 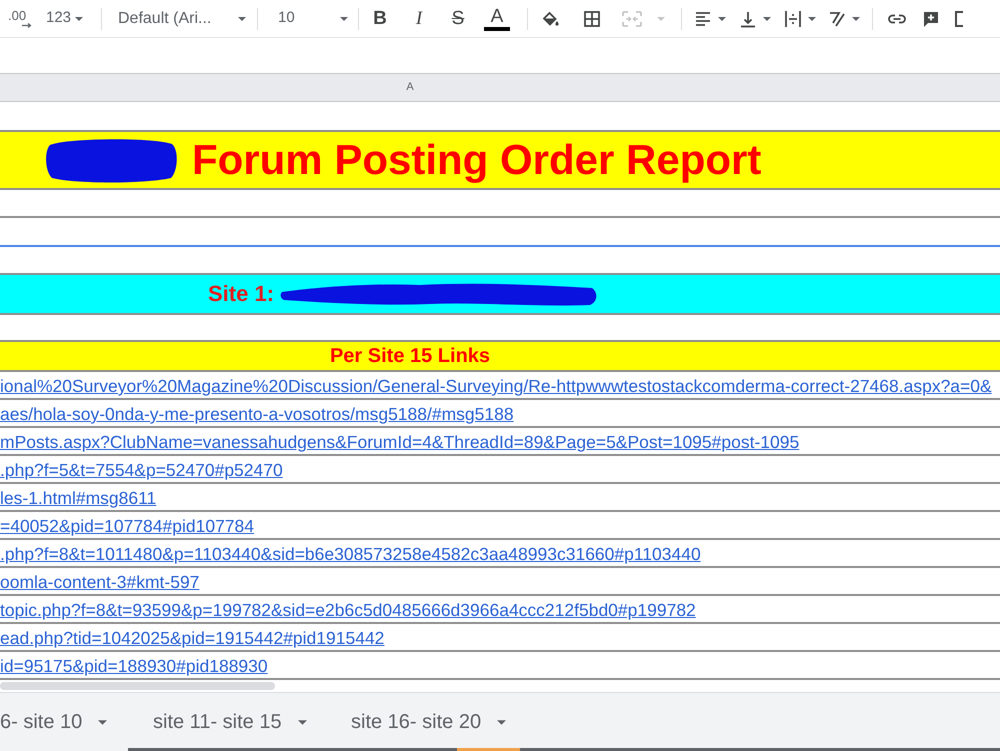 What do you see at coordinates (421, 722) in the screenshot?
I see `sheet-tab: site 16- site 20` at bounding box center [421, 722].